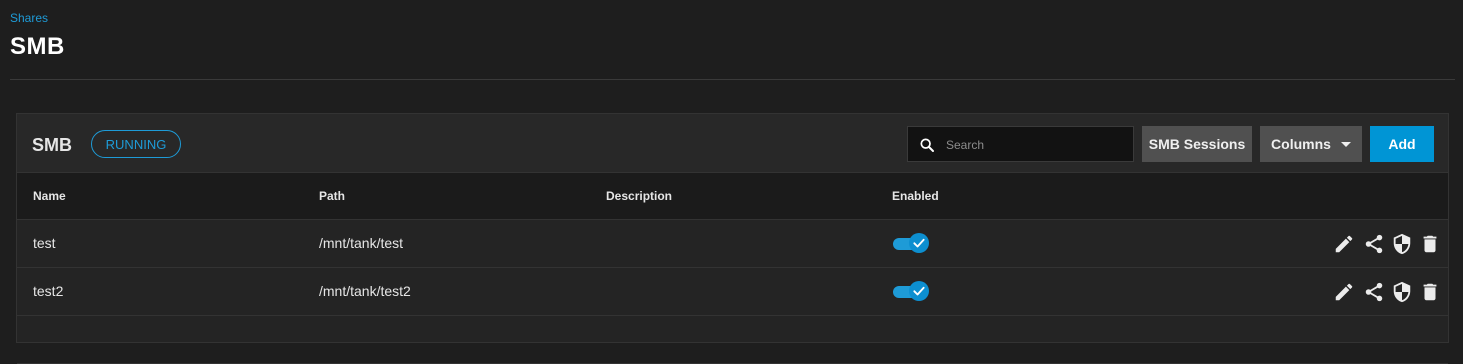 The height and width of the screenshot is (364, 1463). I want to click on table-row-empty, so click(732, 340).